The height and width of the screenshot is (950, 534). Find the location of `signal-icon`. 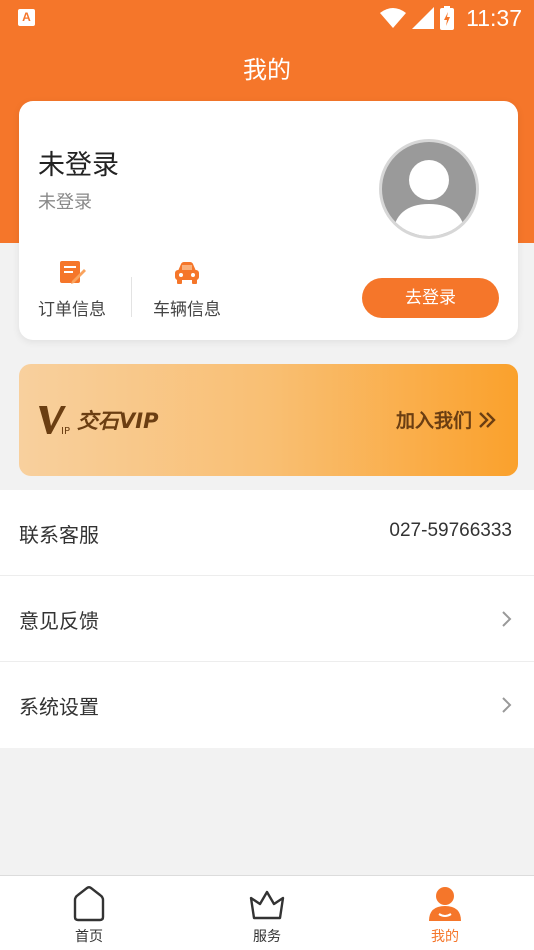

signal-icon is located at coordinates (423, 18).